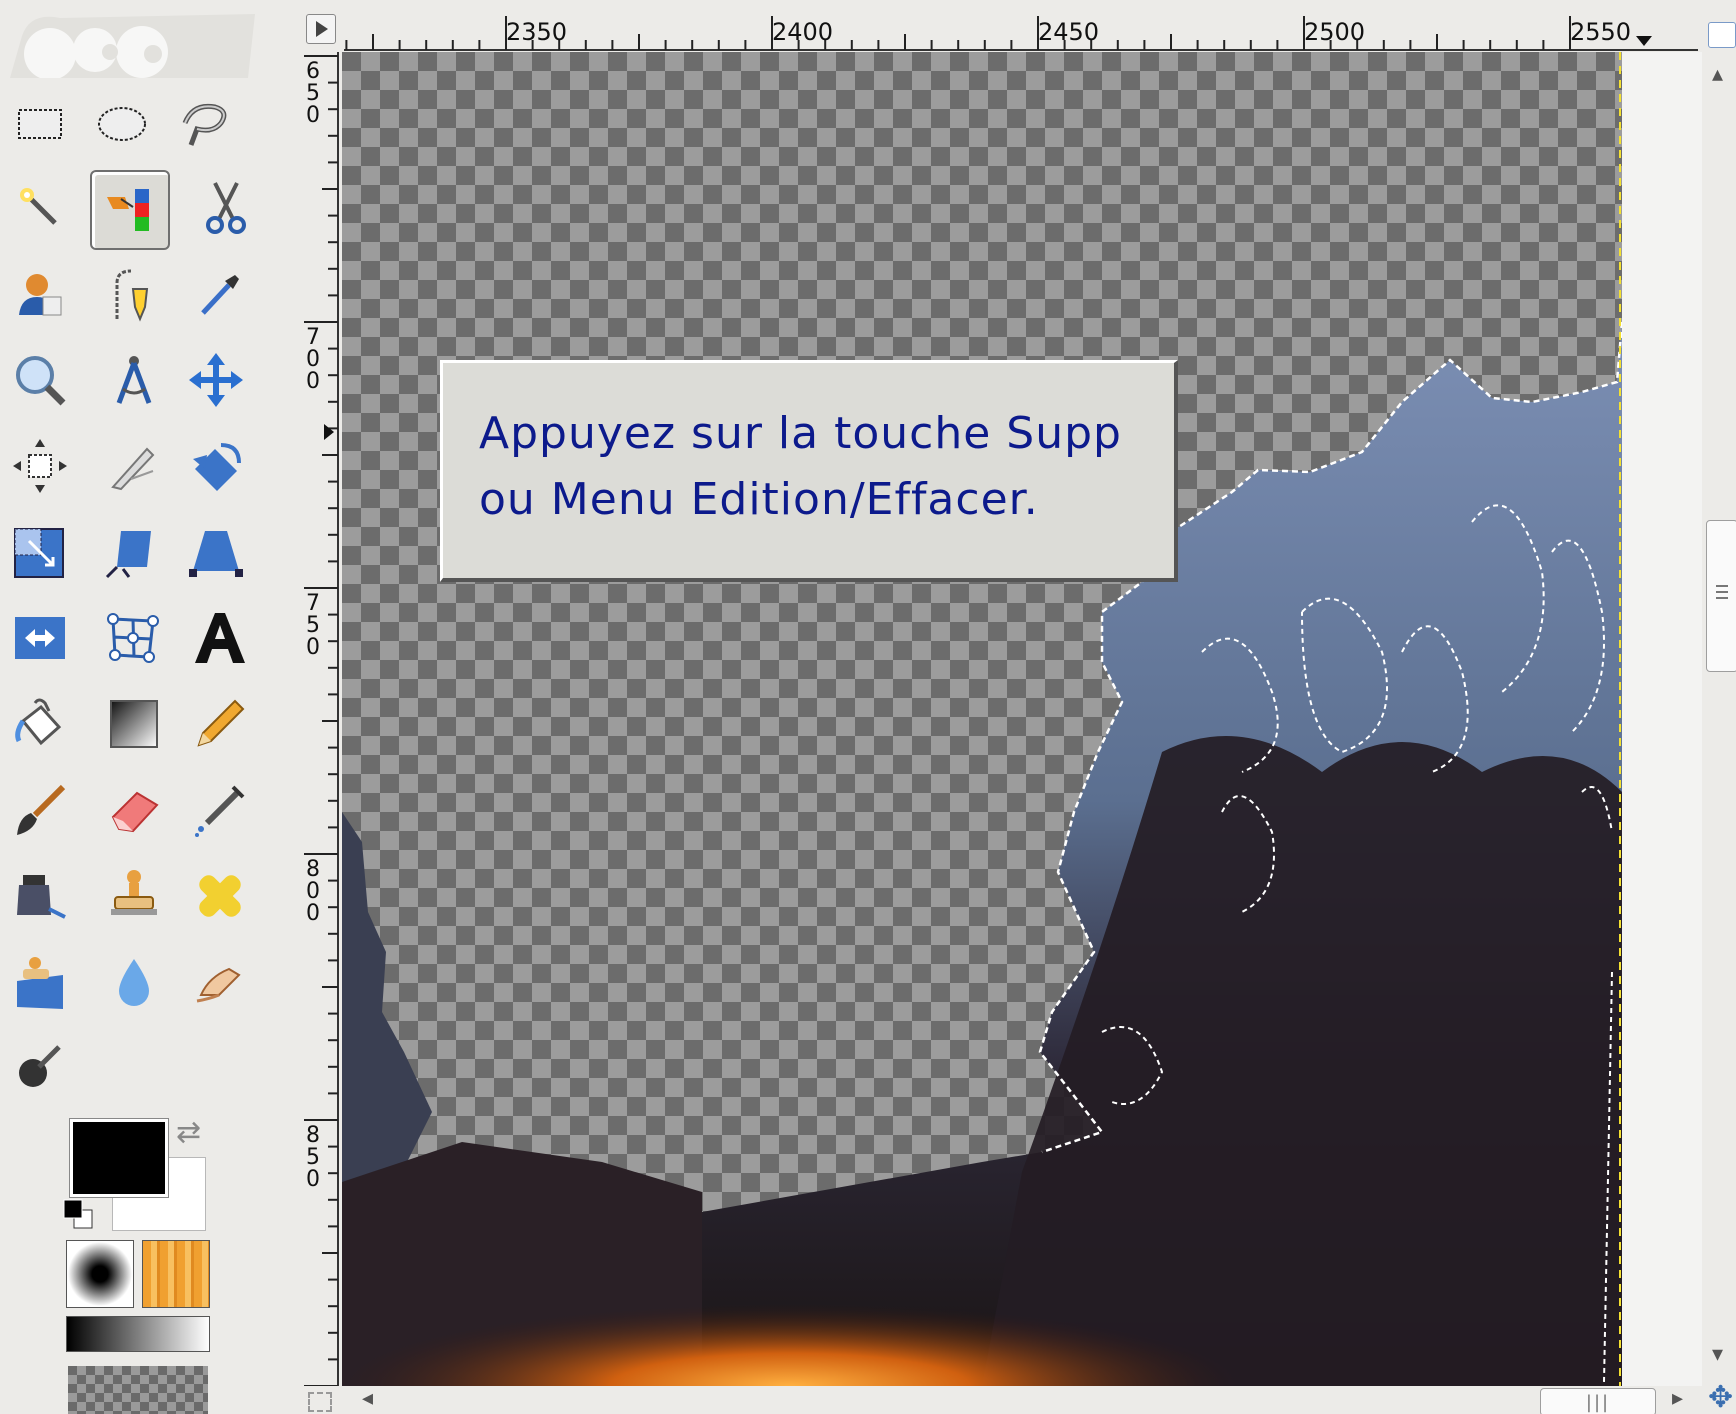  Describe the element at coordinates (313, 625) in the screenshot. I see `ruler-label: 750` at that location.